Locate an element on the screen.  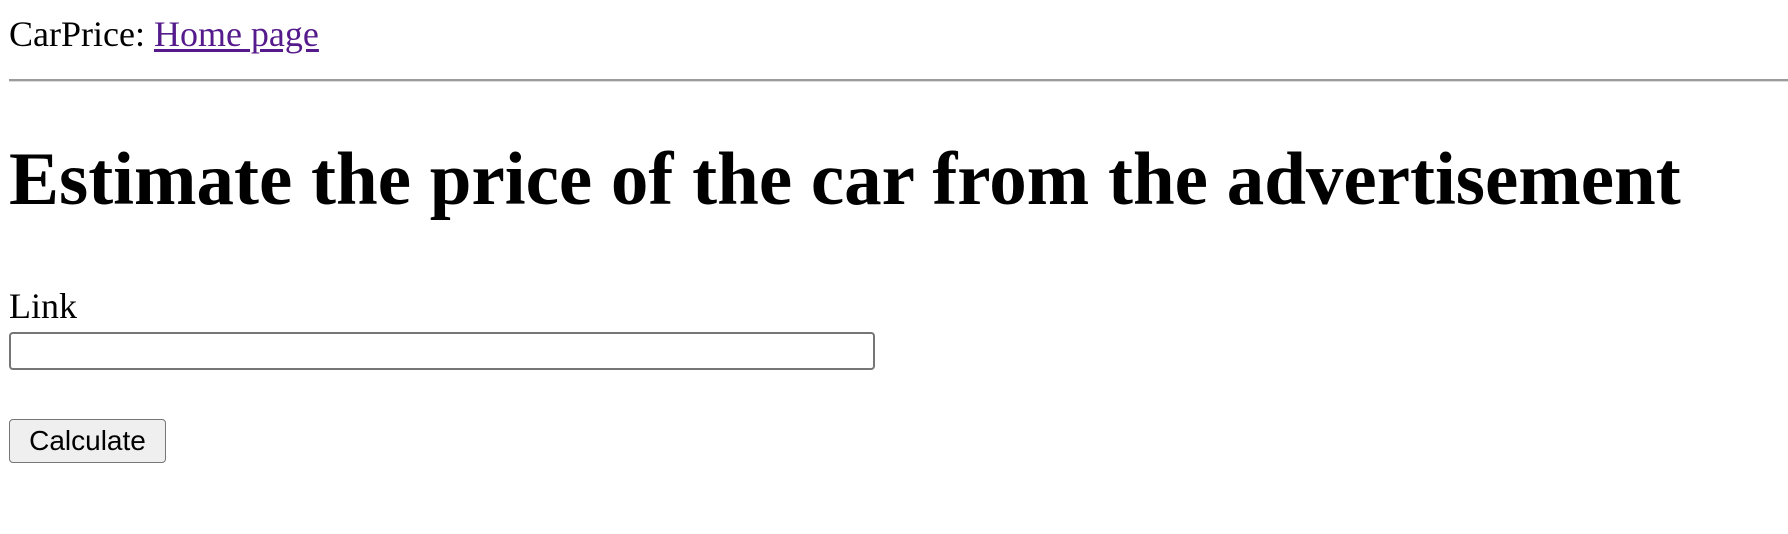
brand-label: CarPrice: is located at coordinates (77, 34).